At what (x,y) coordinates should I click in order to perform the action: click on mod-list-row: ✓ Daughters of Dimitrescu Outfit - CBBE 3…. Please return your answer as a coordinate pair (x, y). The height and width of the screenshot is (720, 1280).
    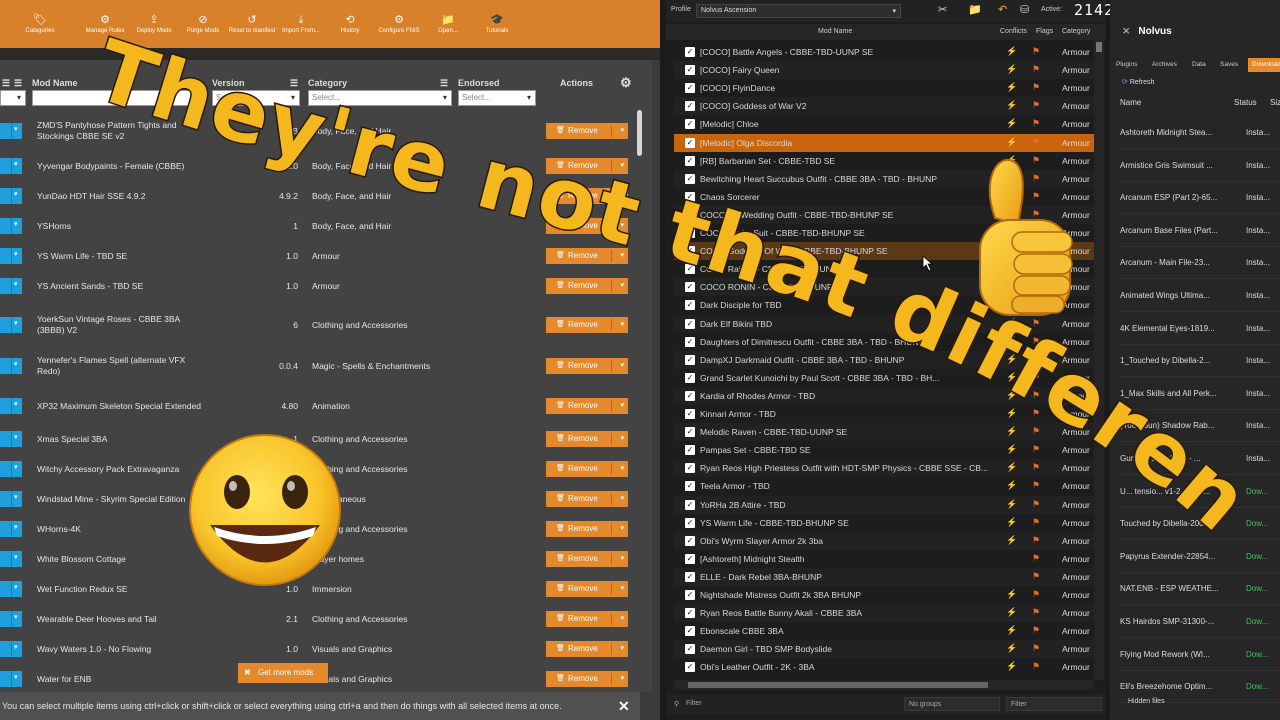
    Looking at the image, I should click on (884, 342).